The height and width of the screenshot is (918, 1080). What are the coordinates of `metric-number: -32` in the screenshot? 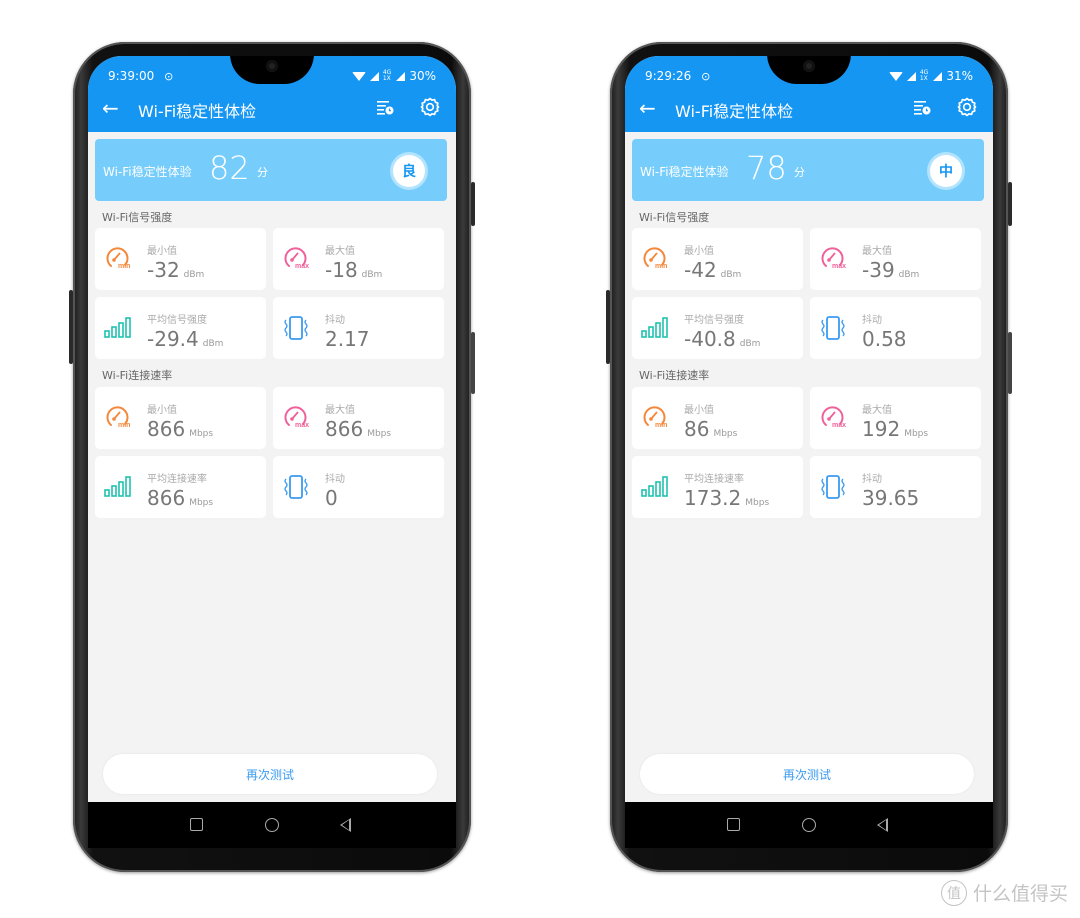 It's located at (163, 270).